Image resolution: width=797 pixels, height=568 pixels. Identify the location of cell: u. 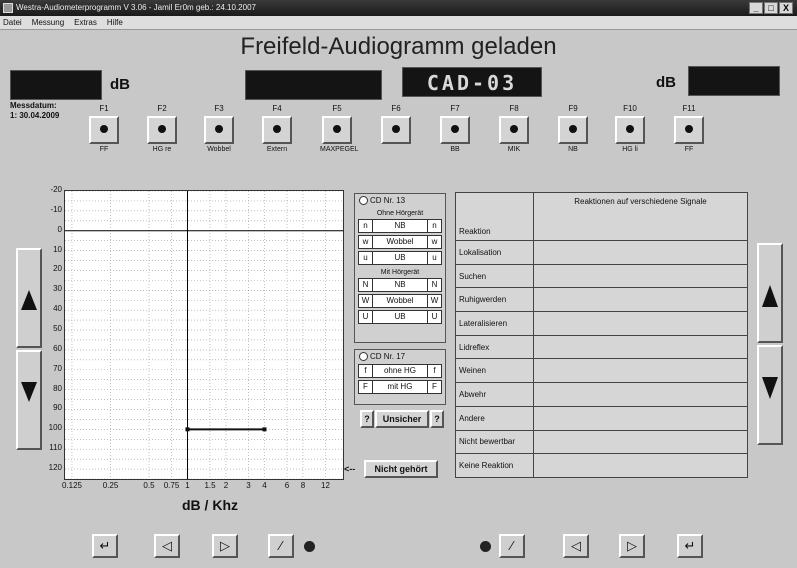
(366, 258).